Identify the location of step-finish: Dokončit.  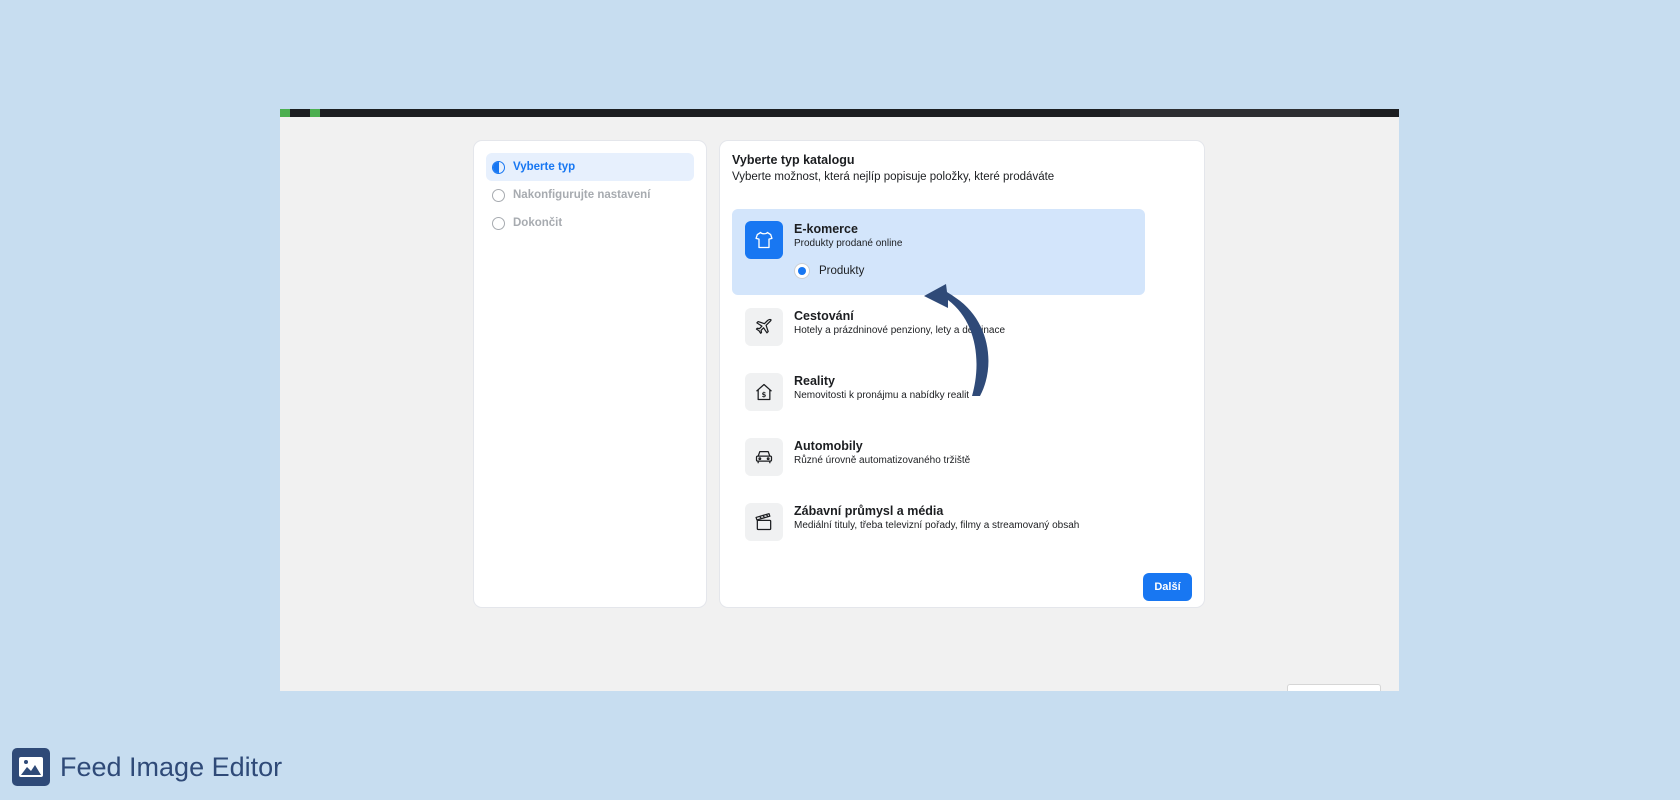
(590, 223).